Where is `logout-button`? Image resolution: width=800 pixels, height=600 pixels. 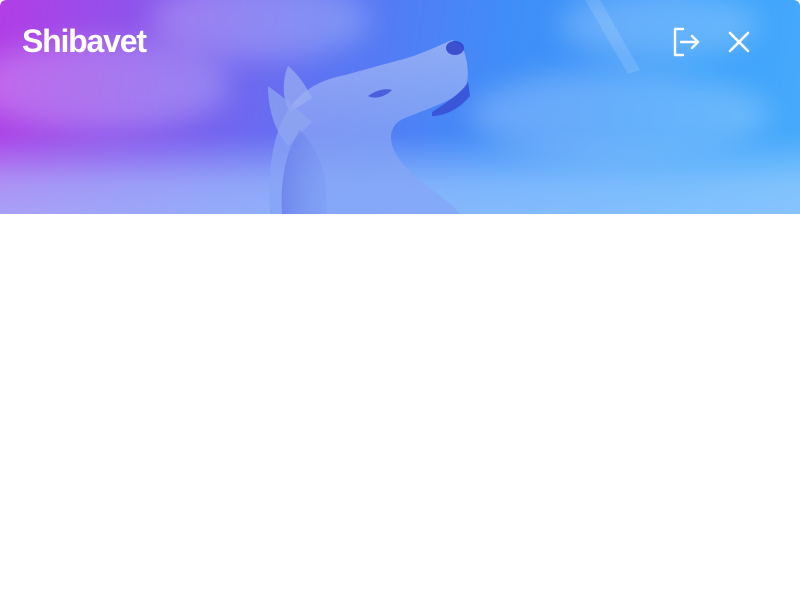
logout-button is located at coordinates (686, 42).